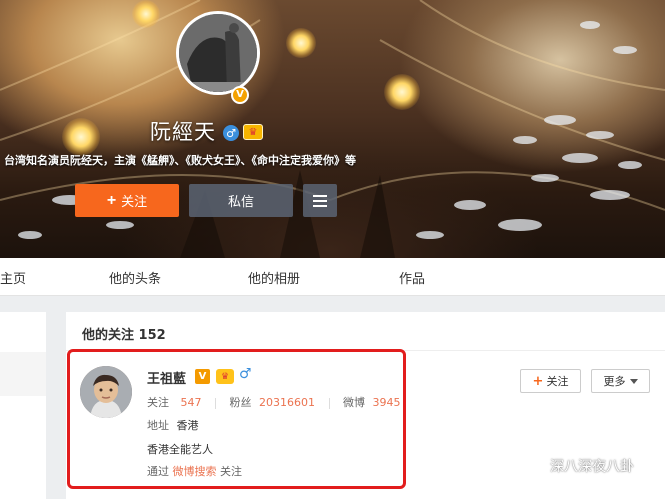 The width and height of the screenshot is (665, 499). I want to click on watermark-text: 深八深夜八卦, so click(592, 467).